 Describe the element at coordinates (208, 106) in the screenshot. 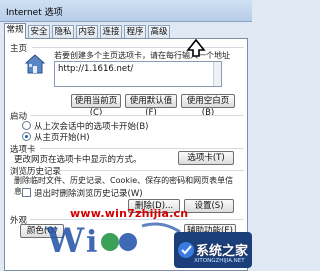

I see `use-blank-button: 使用空白页(B)` at that location.